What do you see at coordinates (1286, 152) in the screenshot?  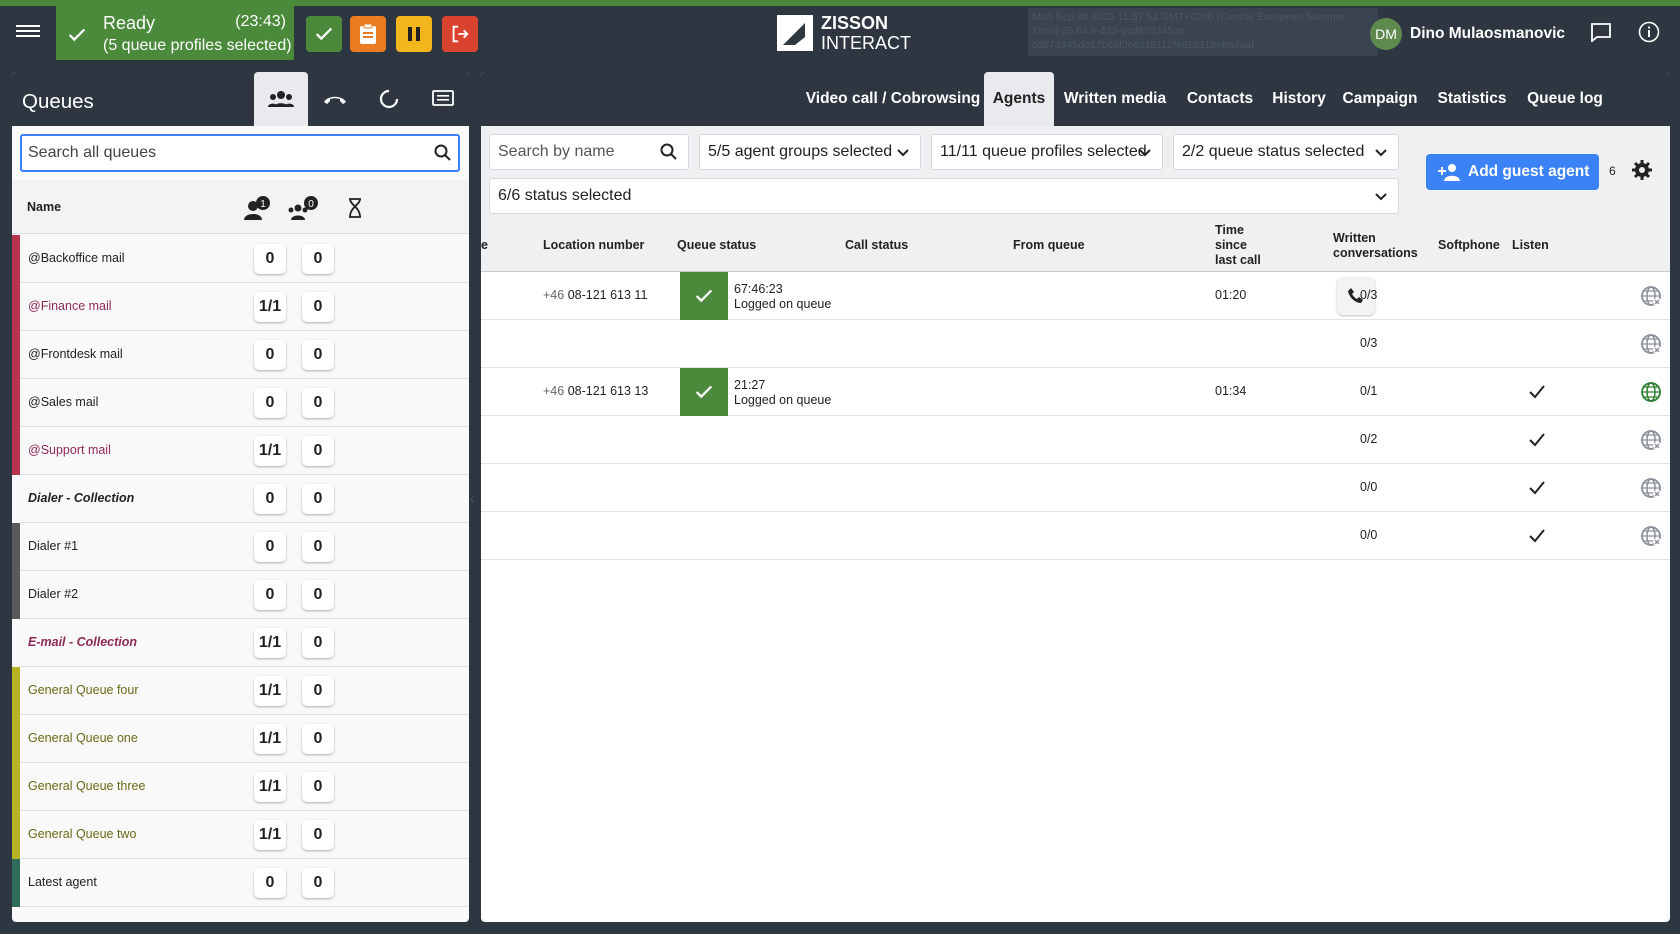 I see `queue-status-select: 2/2 queue status selected` at bounding box center [1286, 152].